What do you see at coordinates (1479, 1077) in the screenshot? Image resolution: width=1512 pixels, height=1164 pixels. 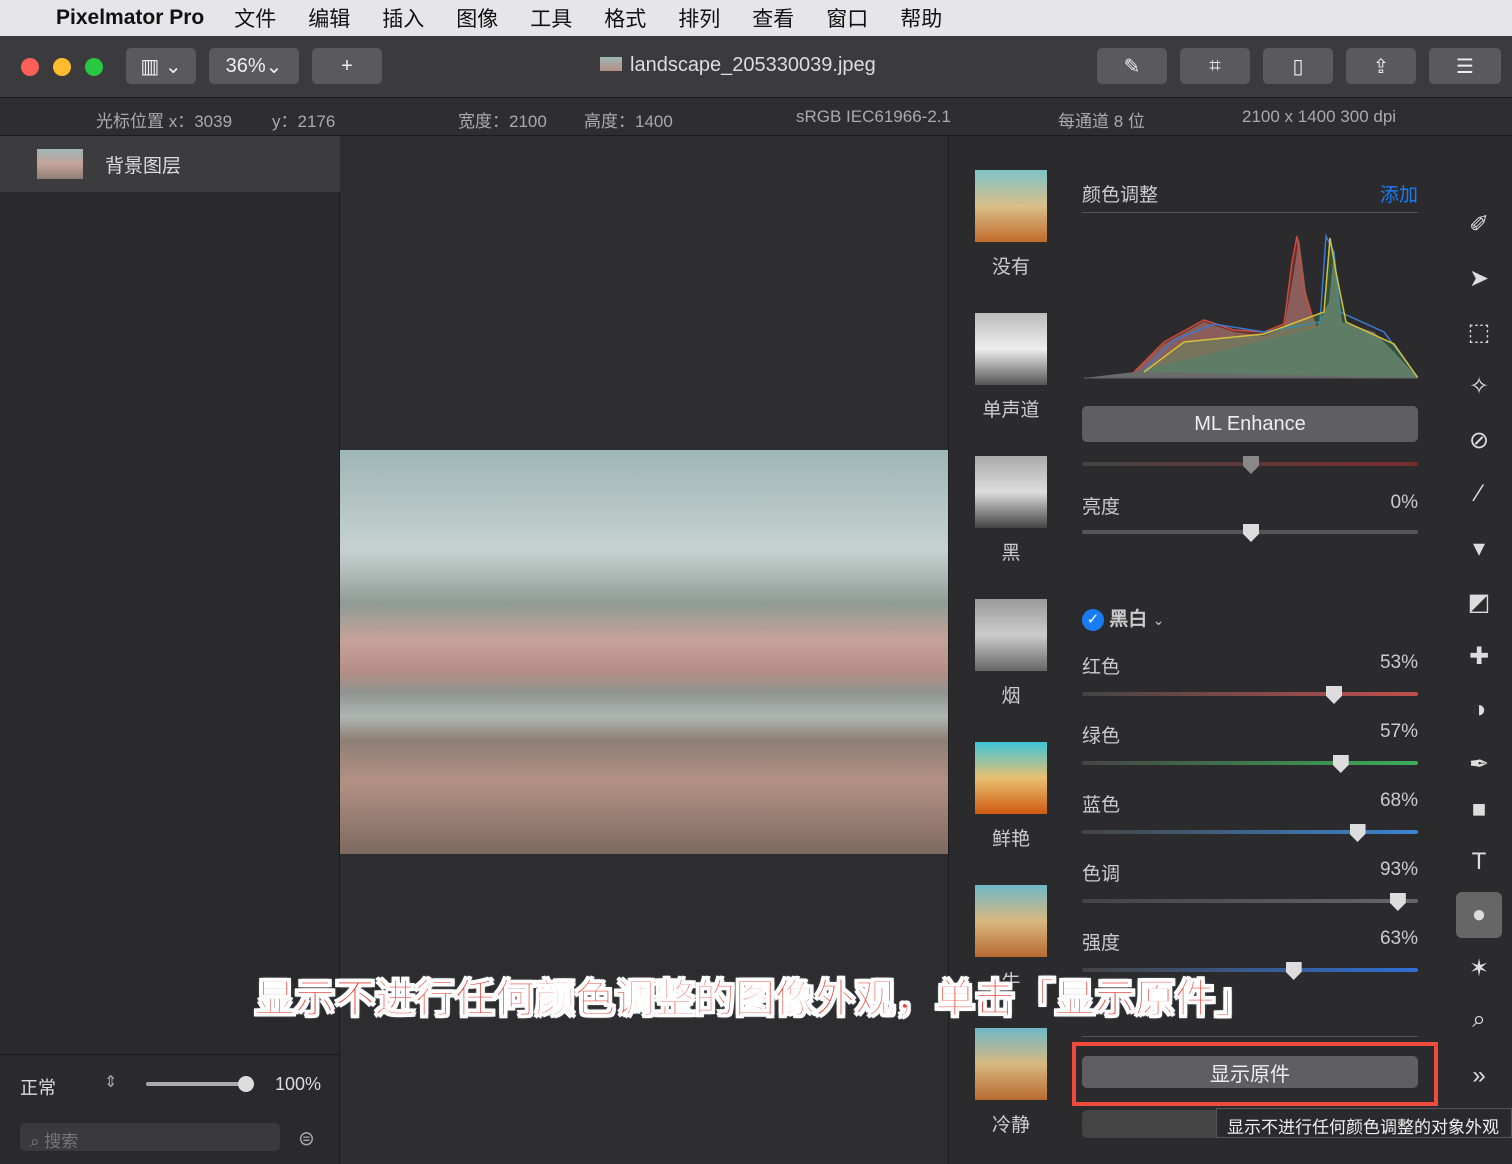 I see `more-icon: »` at bounding box center [1479, 1077].